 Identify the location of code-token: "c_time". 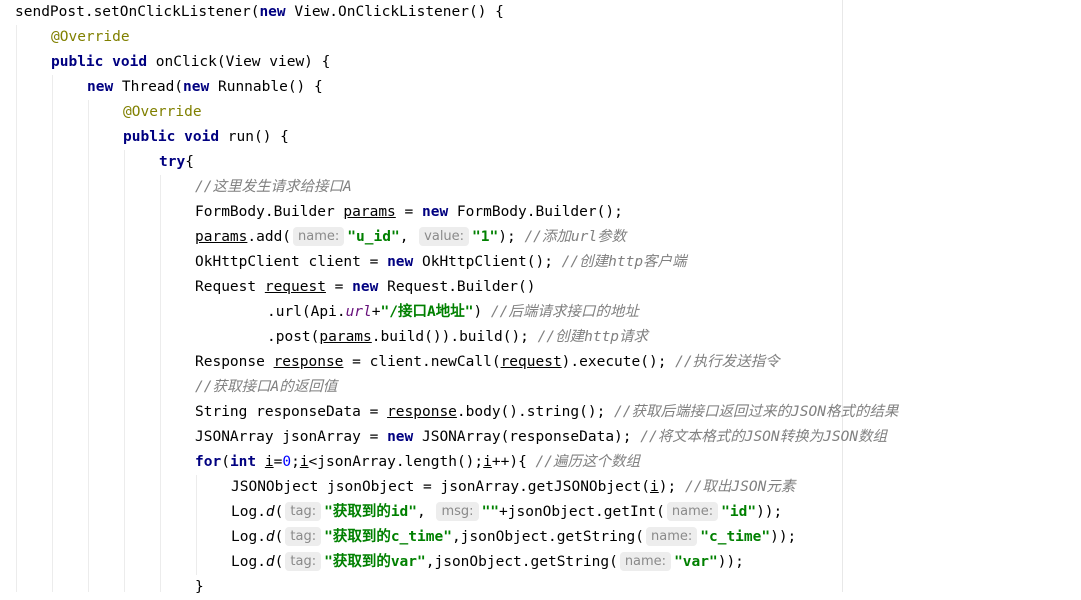
(735, 537).